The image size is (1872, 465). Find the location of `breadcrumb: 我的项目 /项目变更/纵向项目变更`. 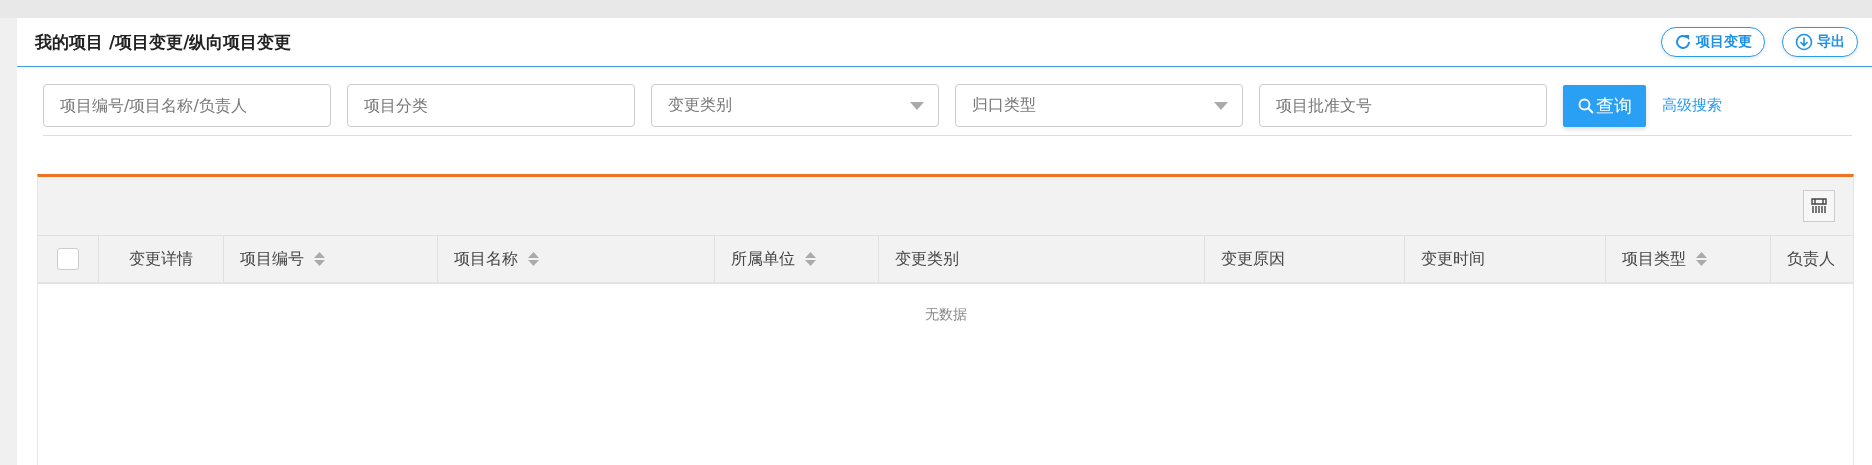

breadcrumb: 我的项目 /项目变更/纵向项目变更 is located at coordinates (163, 42).